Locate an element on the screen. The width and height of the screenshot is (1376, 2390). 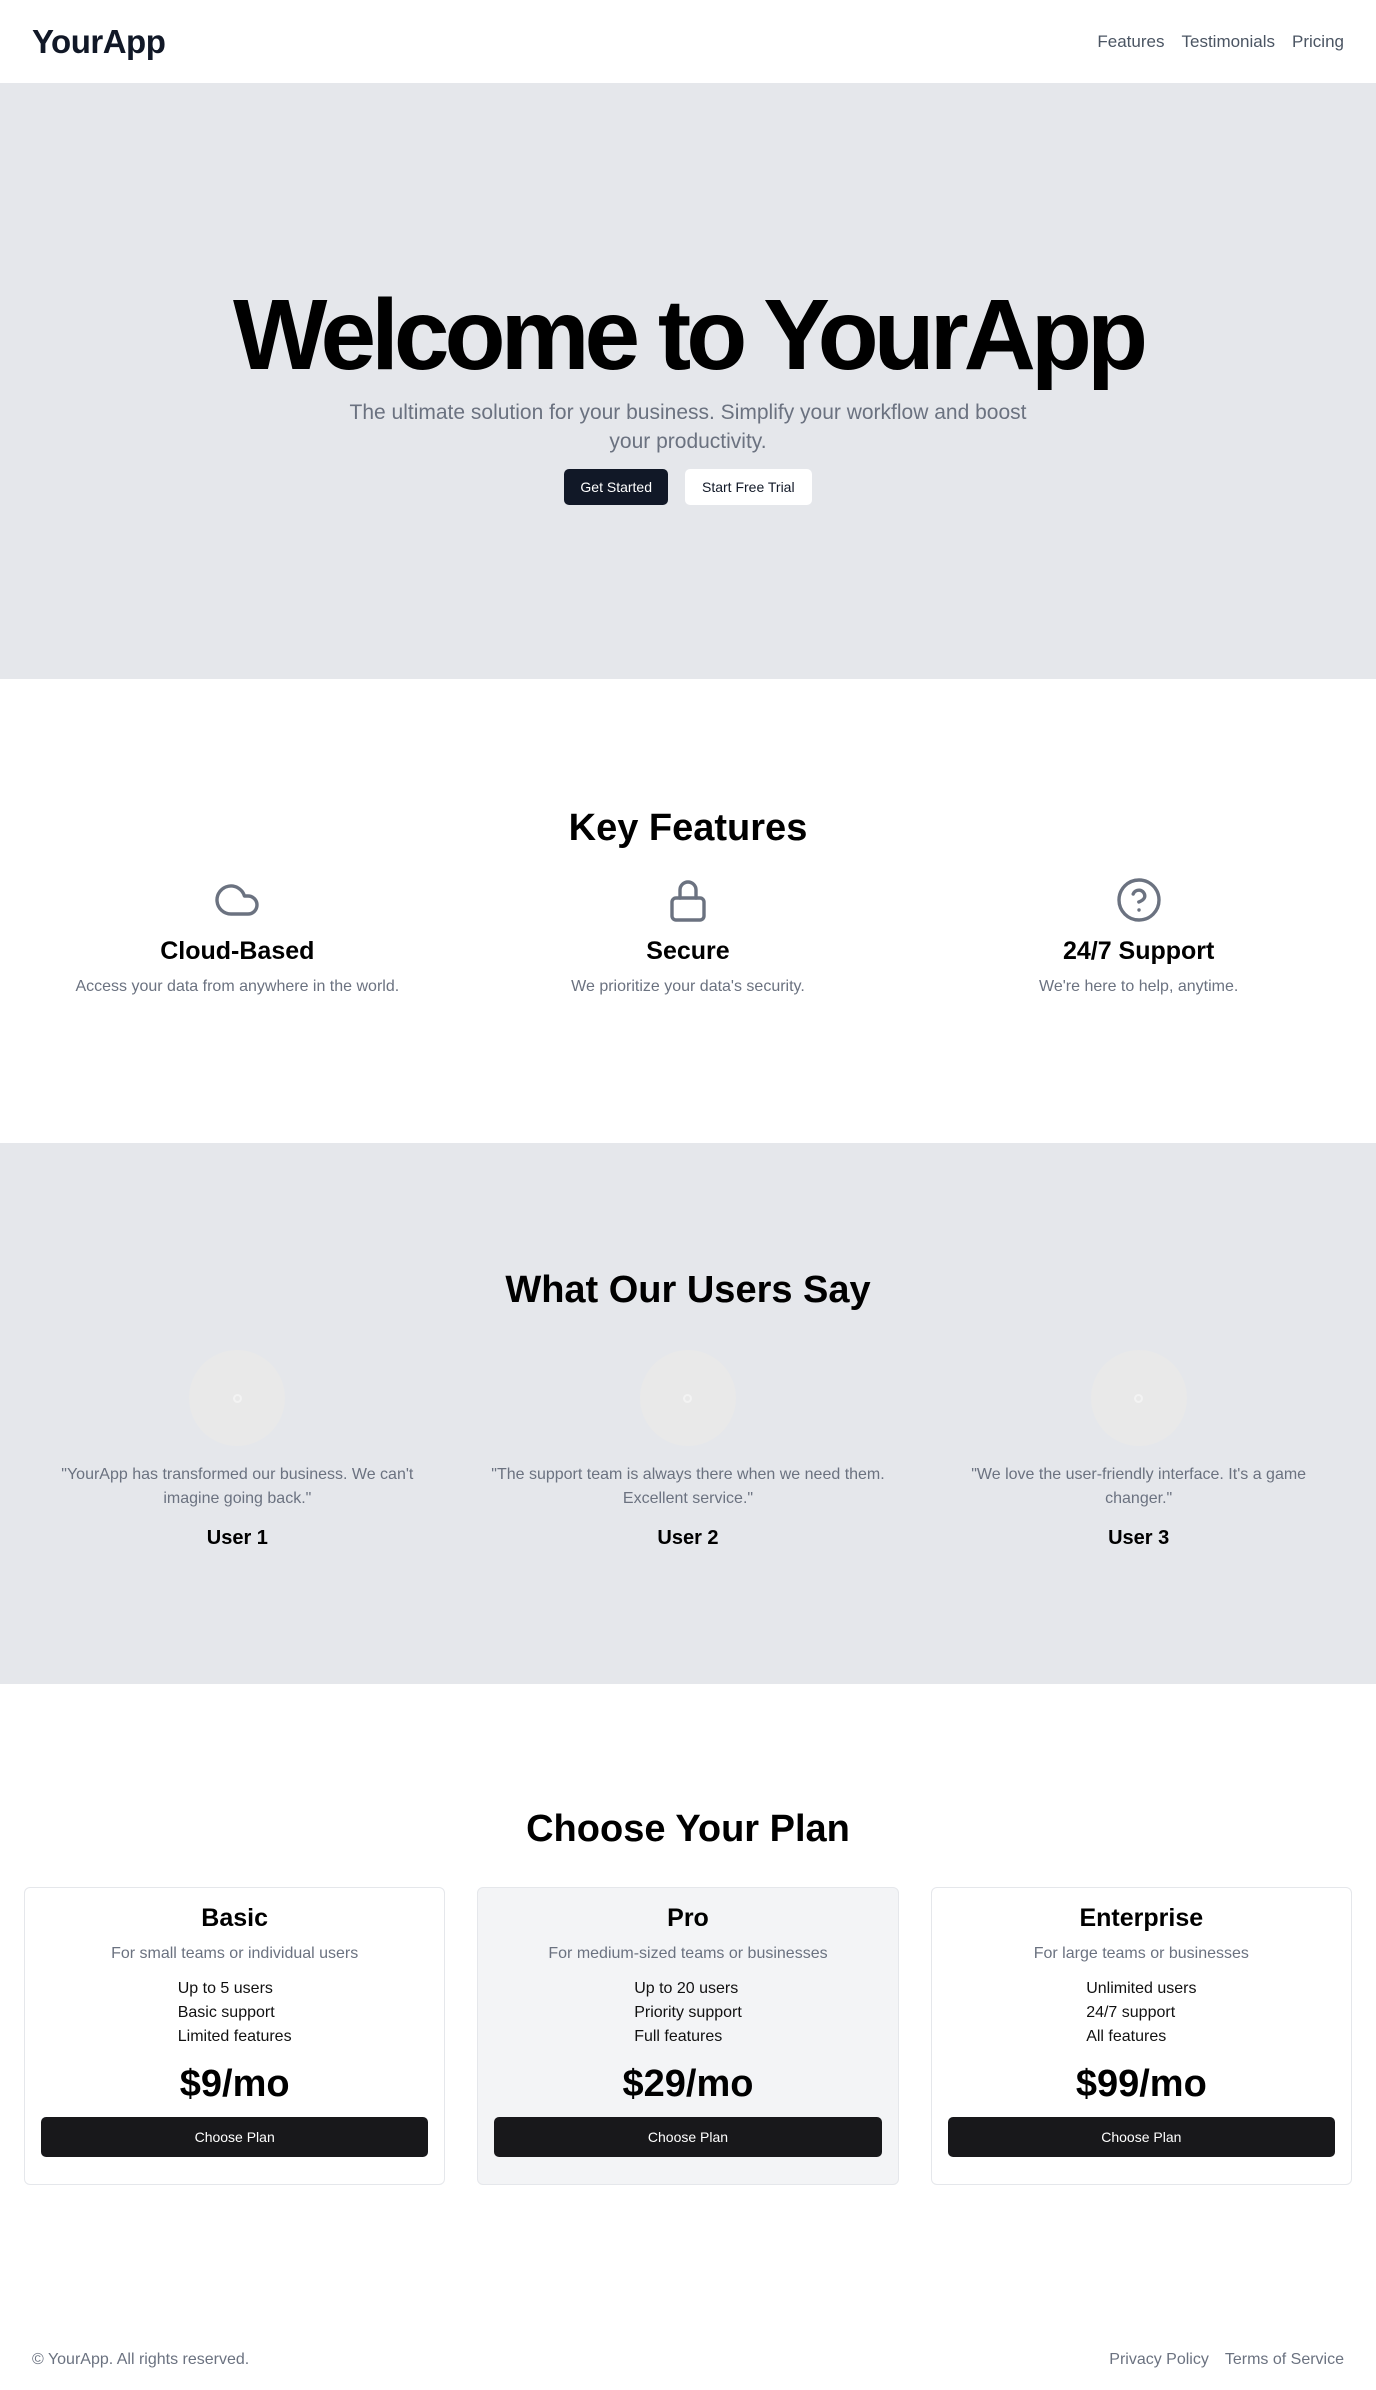
plan-price: $9/mo is located at coordinates (234, 2084).